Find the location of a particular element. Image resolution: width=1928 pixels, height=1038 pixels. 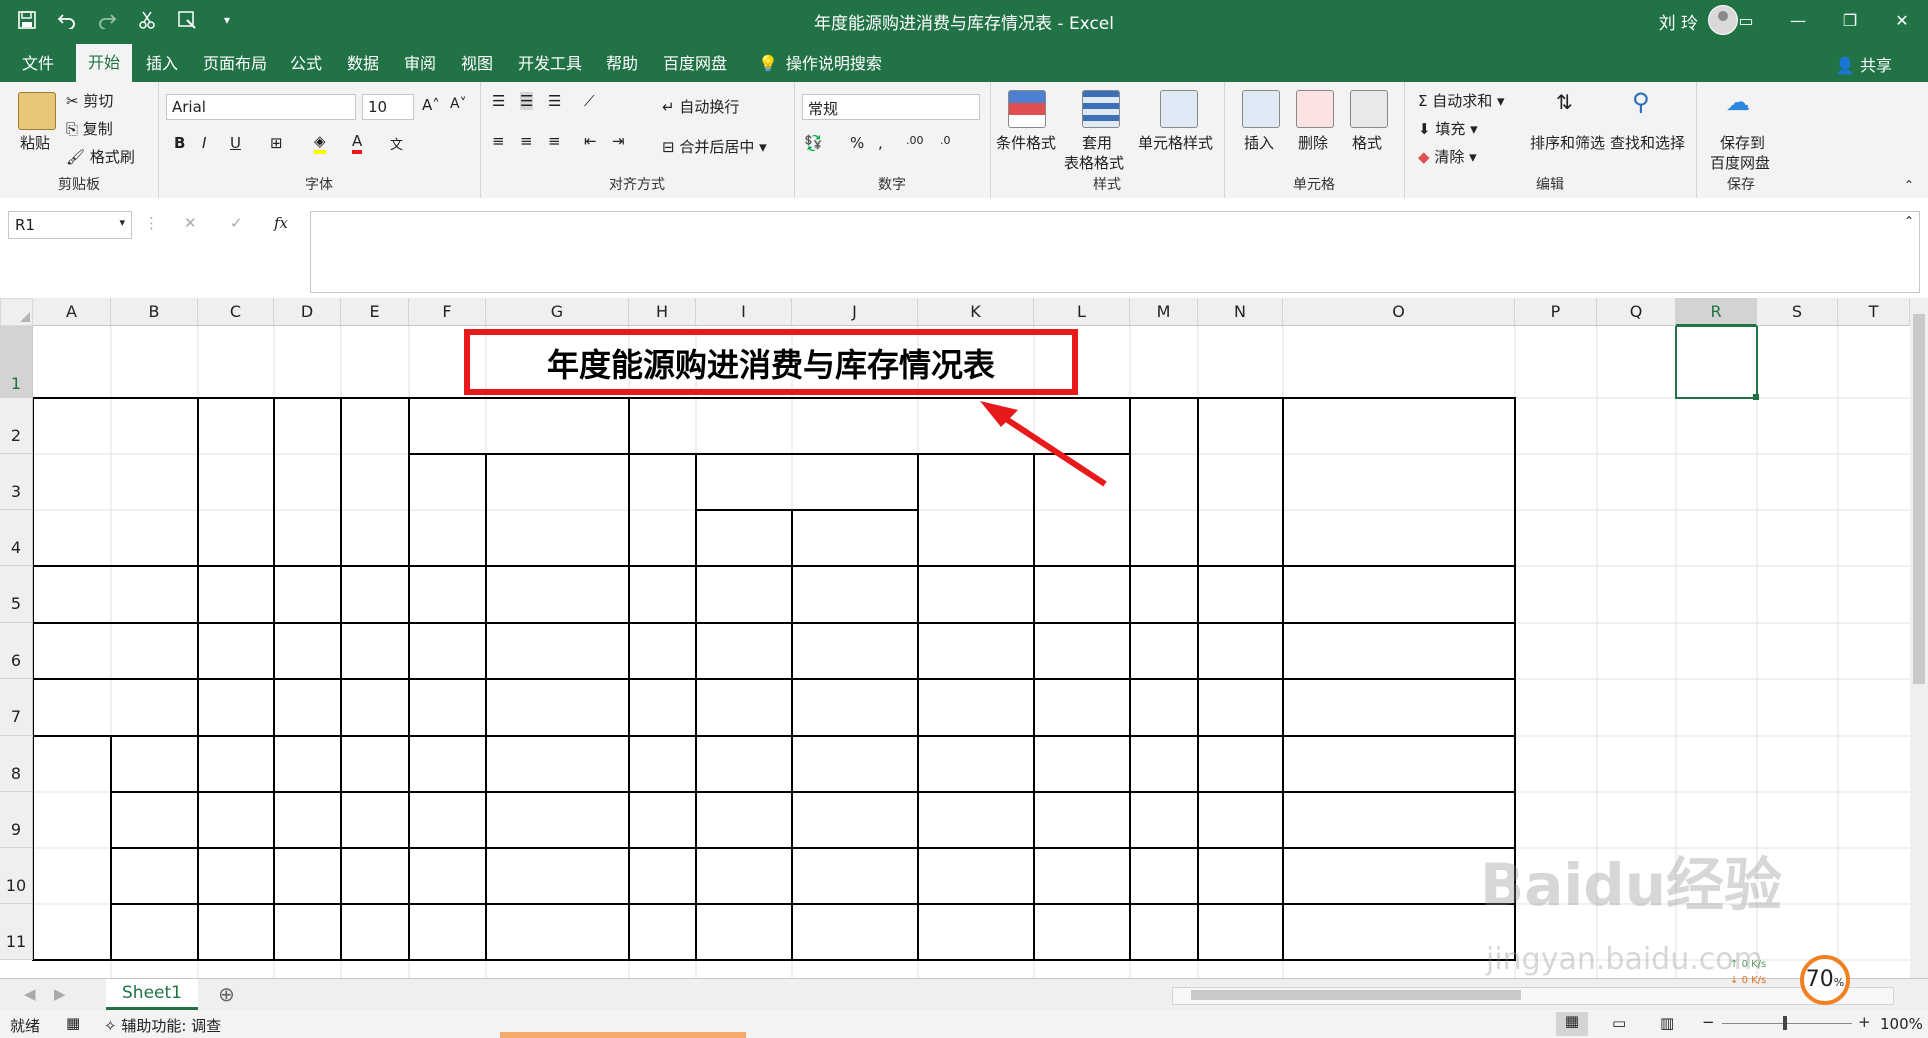

format-cells-icon is located at coordinates (1369, 109).